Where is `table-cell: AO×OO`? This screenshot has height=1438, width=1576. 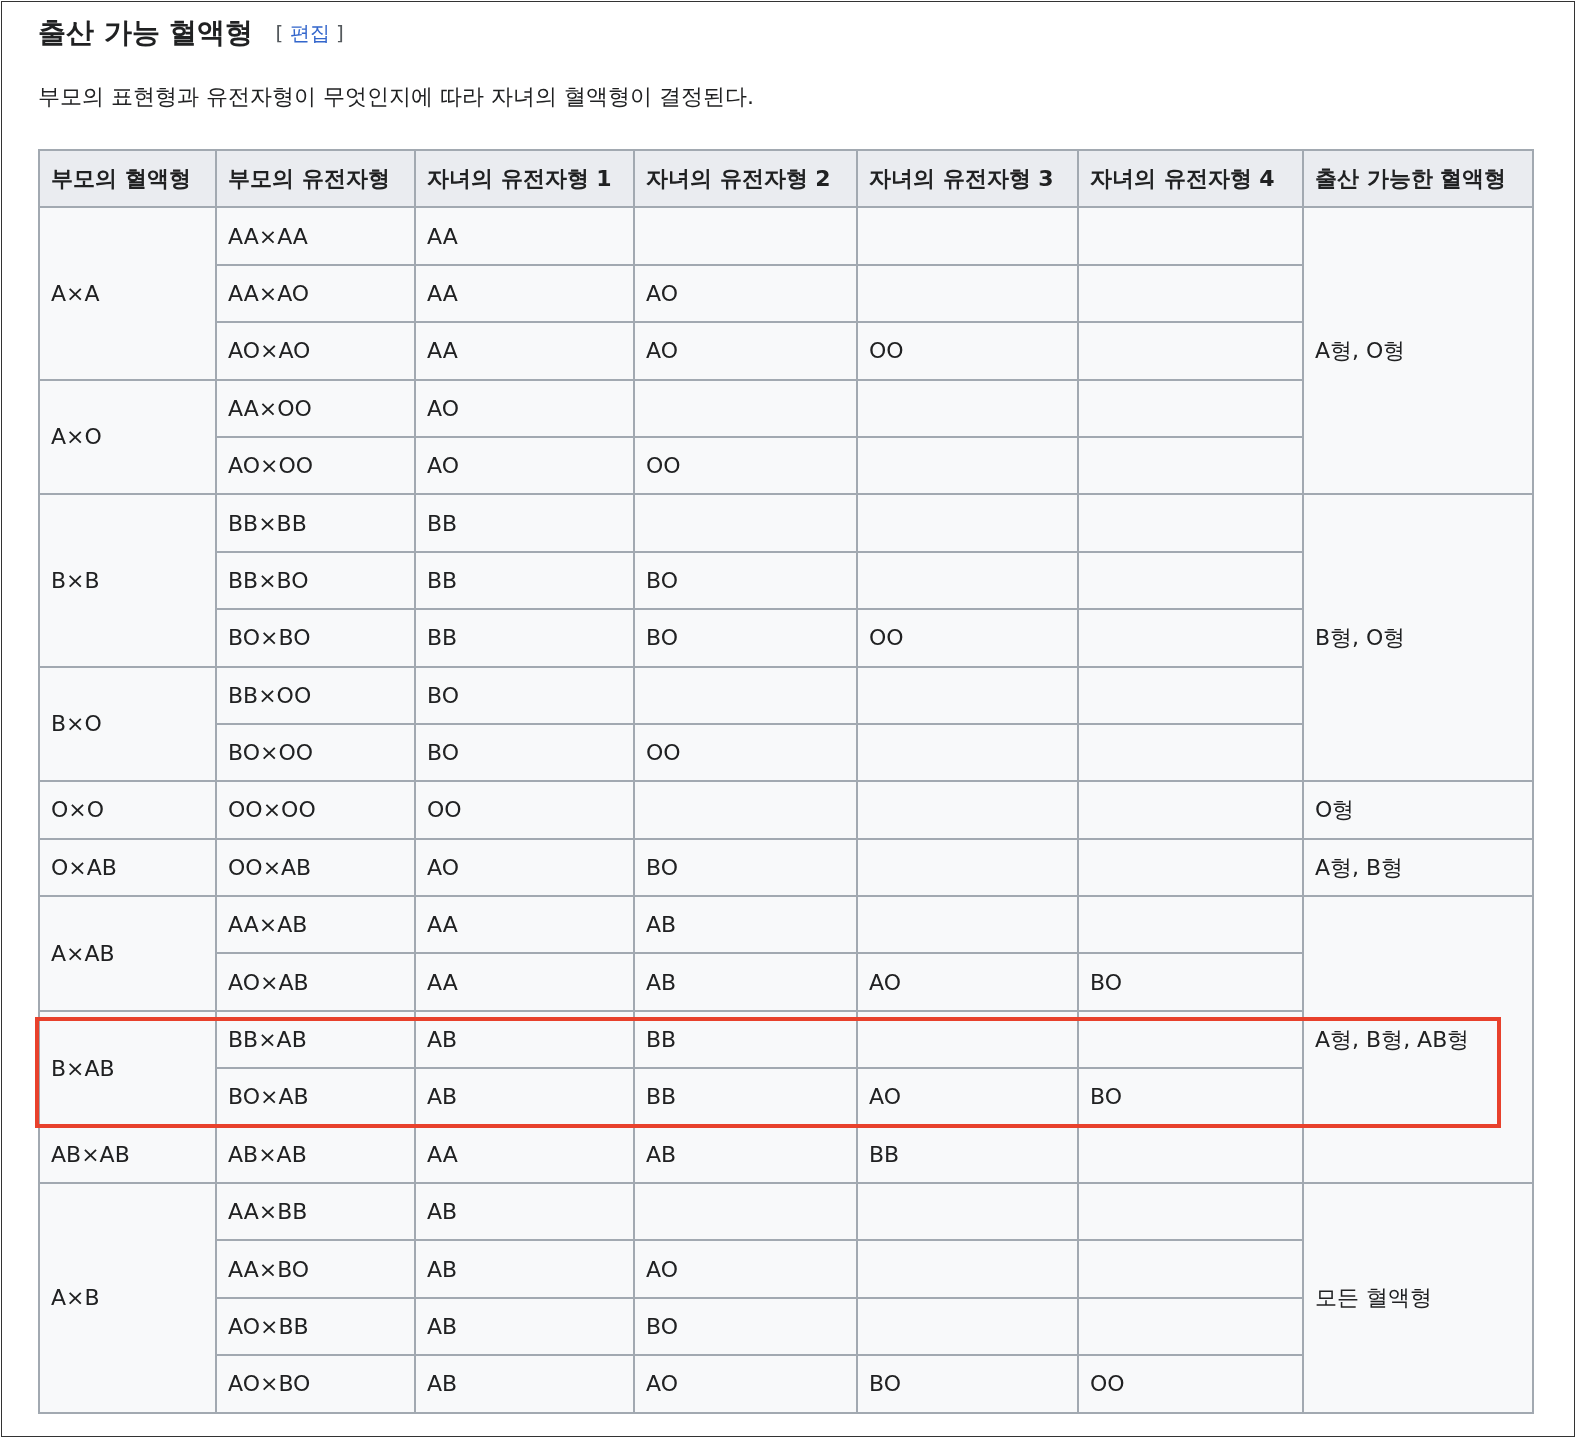 table-cell: AO×OO is located at coordinates (315, 465).